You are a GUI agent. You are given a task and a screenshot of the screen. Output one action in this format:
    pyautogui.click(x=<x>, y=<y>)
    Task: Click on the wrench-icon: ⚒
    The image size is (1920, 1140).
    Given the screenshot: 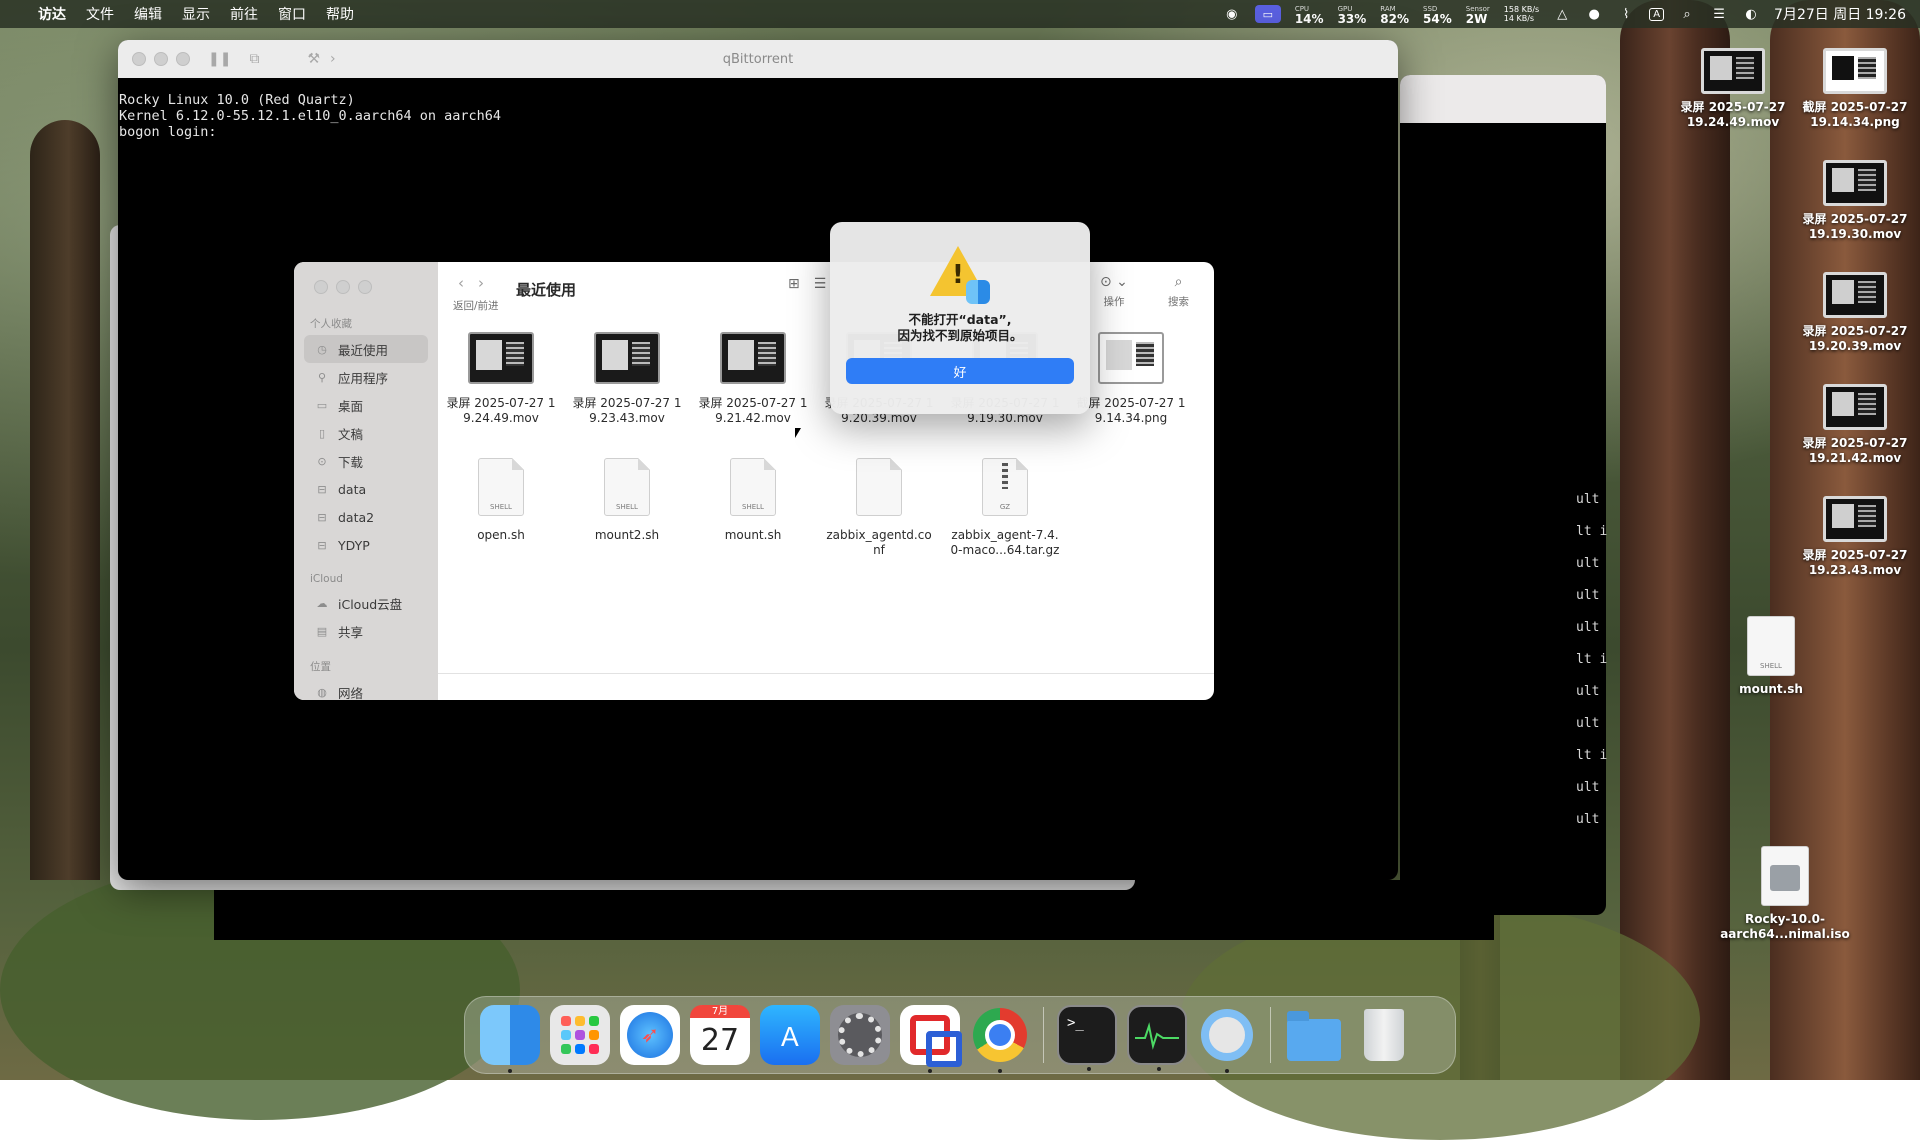 What is the action you would take?
    pyautogui.click(x=313, y=59)
    